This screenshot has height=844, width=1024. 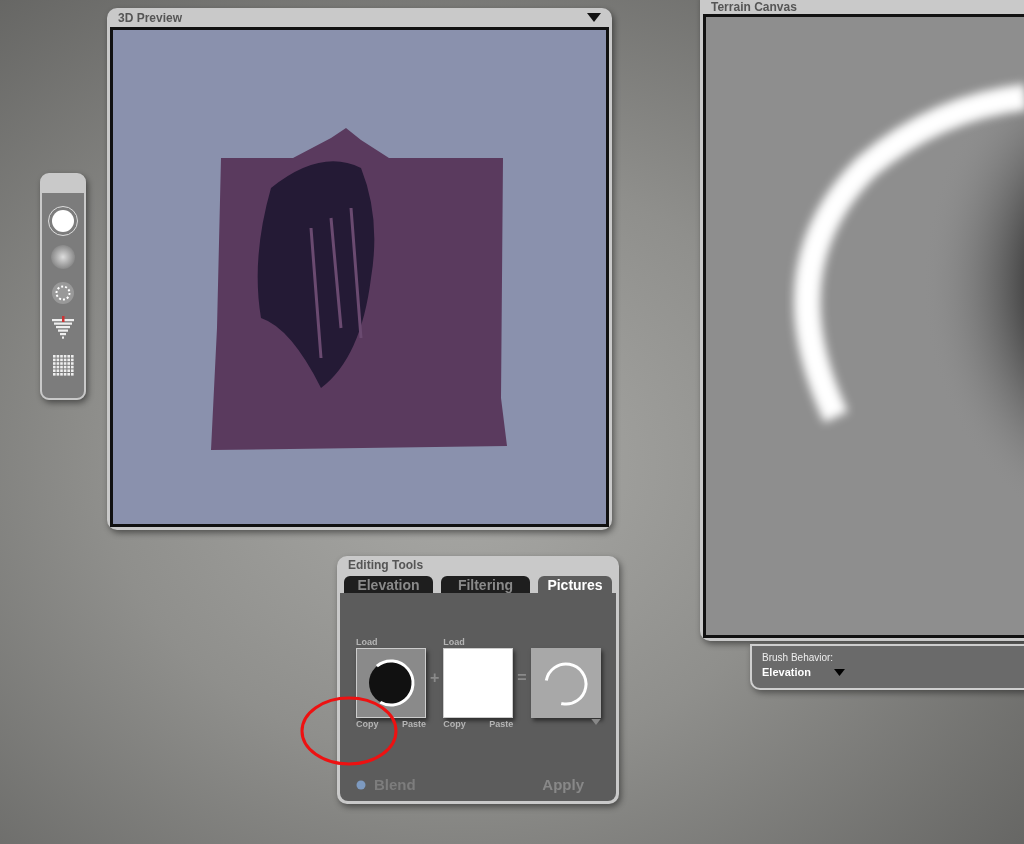 What do you see at coordinates (391, 683) in the screenshot?
I see `ring-picture` at bounding box center [391, 683].